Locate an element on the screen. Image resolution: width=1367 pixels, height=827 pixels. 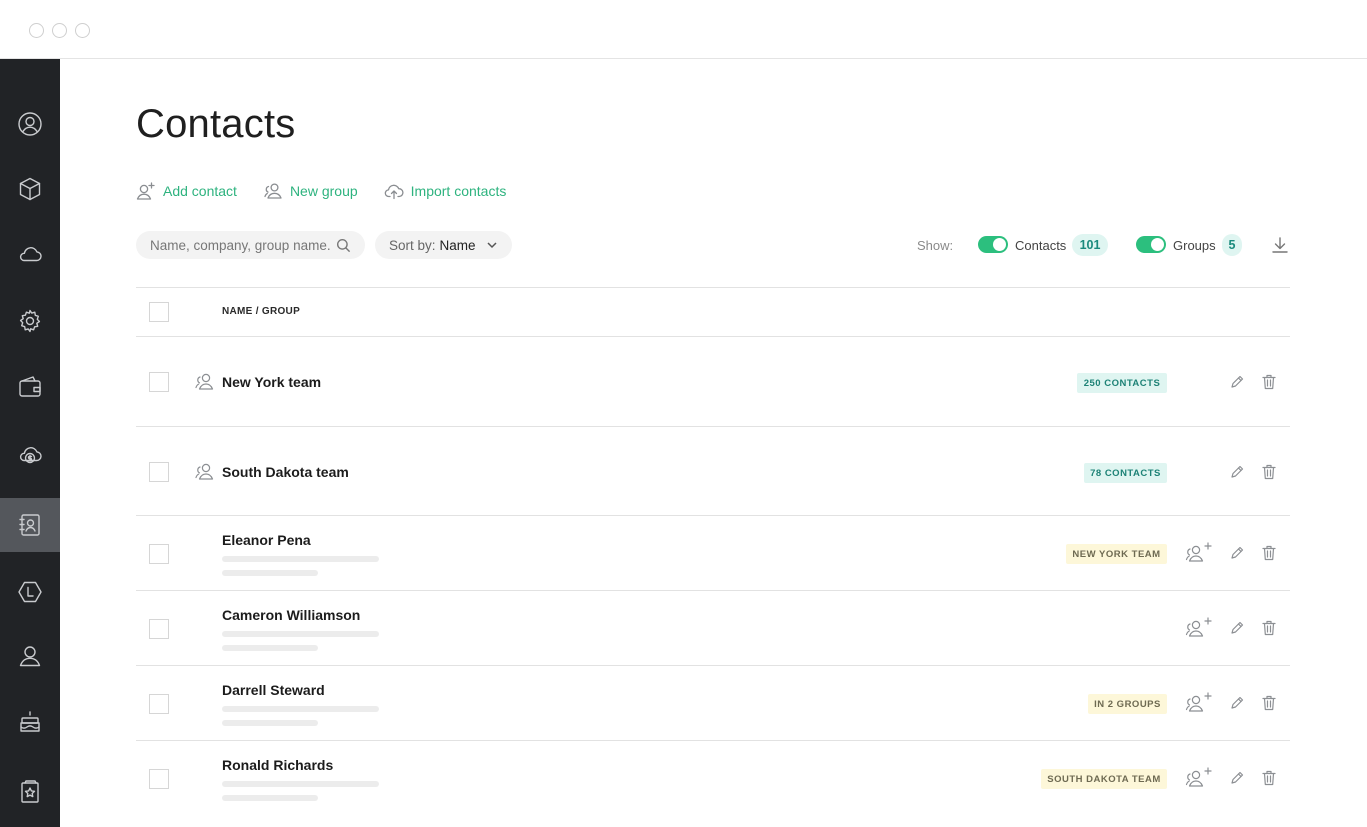
sidebar-item-favorites is located at coordinates (30, 792).